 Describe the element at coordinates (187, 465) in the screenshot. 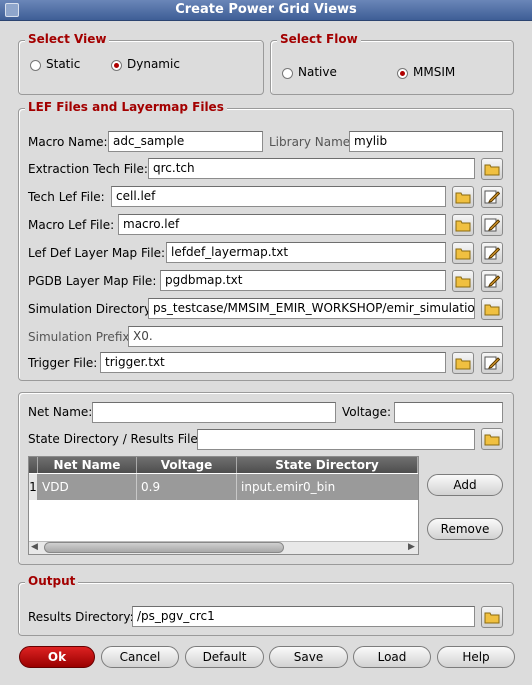

I see `column-header-voltage: Voltage` at that location.